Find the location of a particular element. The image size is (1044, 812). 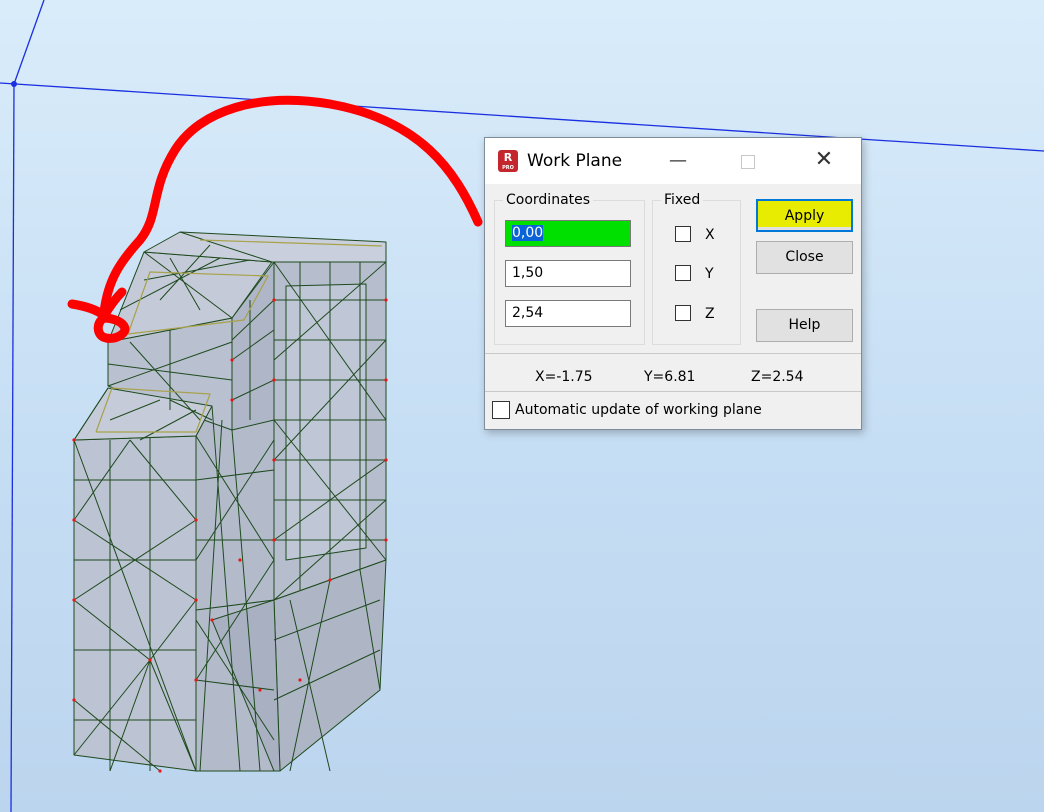

apply-label: Apply is located at coordinates (804, 216).